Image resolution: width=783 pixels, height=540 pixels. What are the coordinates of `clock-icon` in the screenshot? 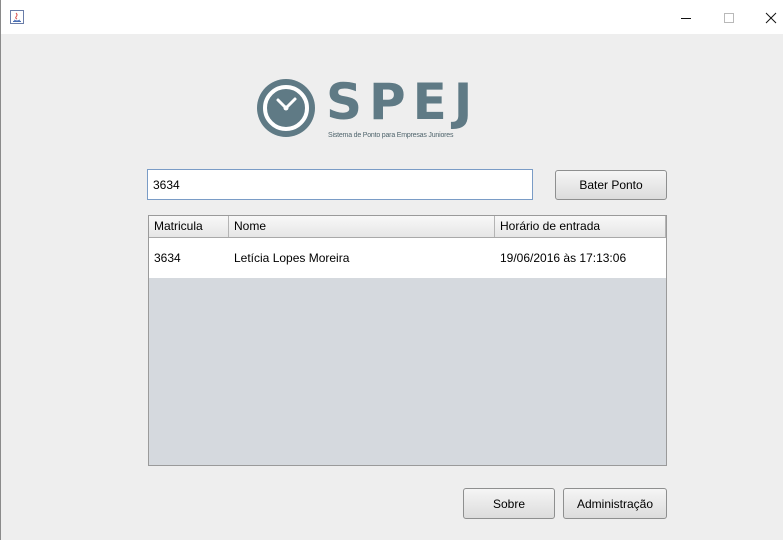 It's located at (286, 108).